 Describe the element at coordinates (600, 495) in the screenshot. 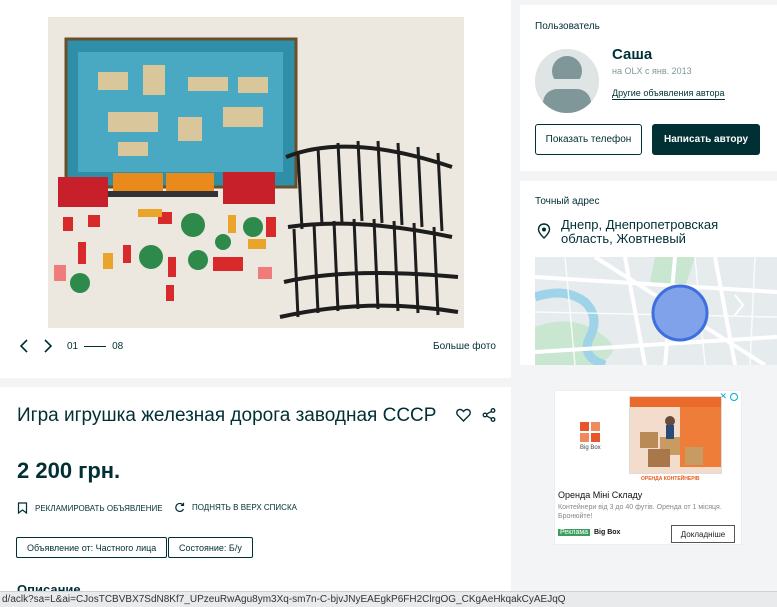

I see `ad-headline: Оренда Міні Складу` at that location.